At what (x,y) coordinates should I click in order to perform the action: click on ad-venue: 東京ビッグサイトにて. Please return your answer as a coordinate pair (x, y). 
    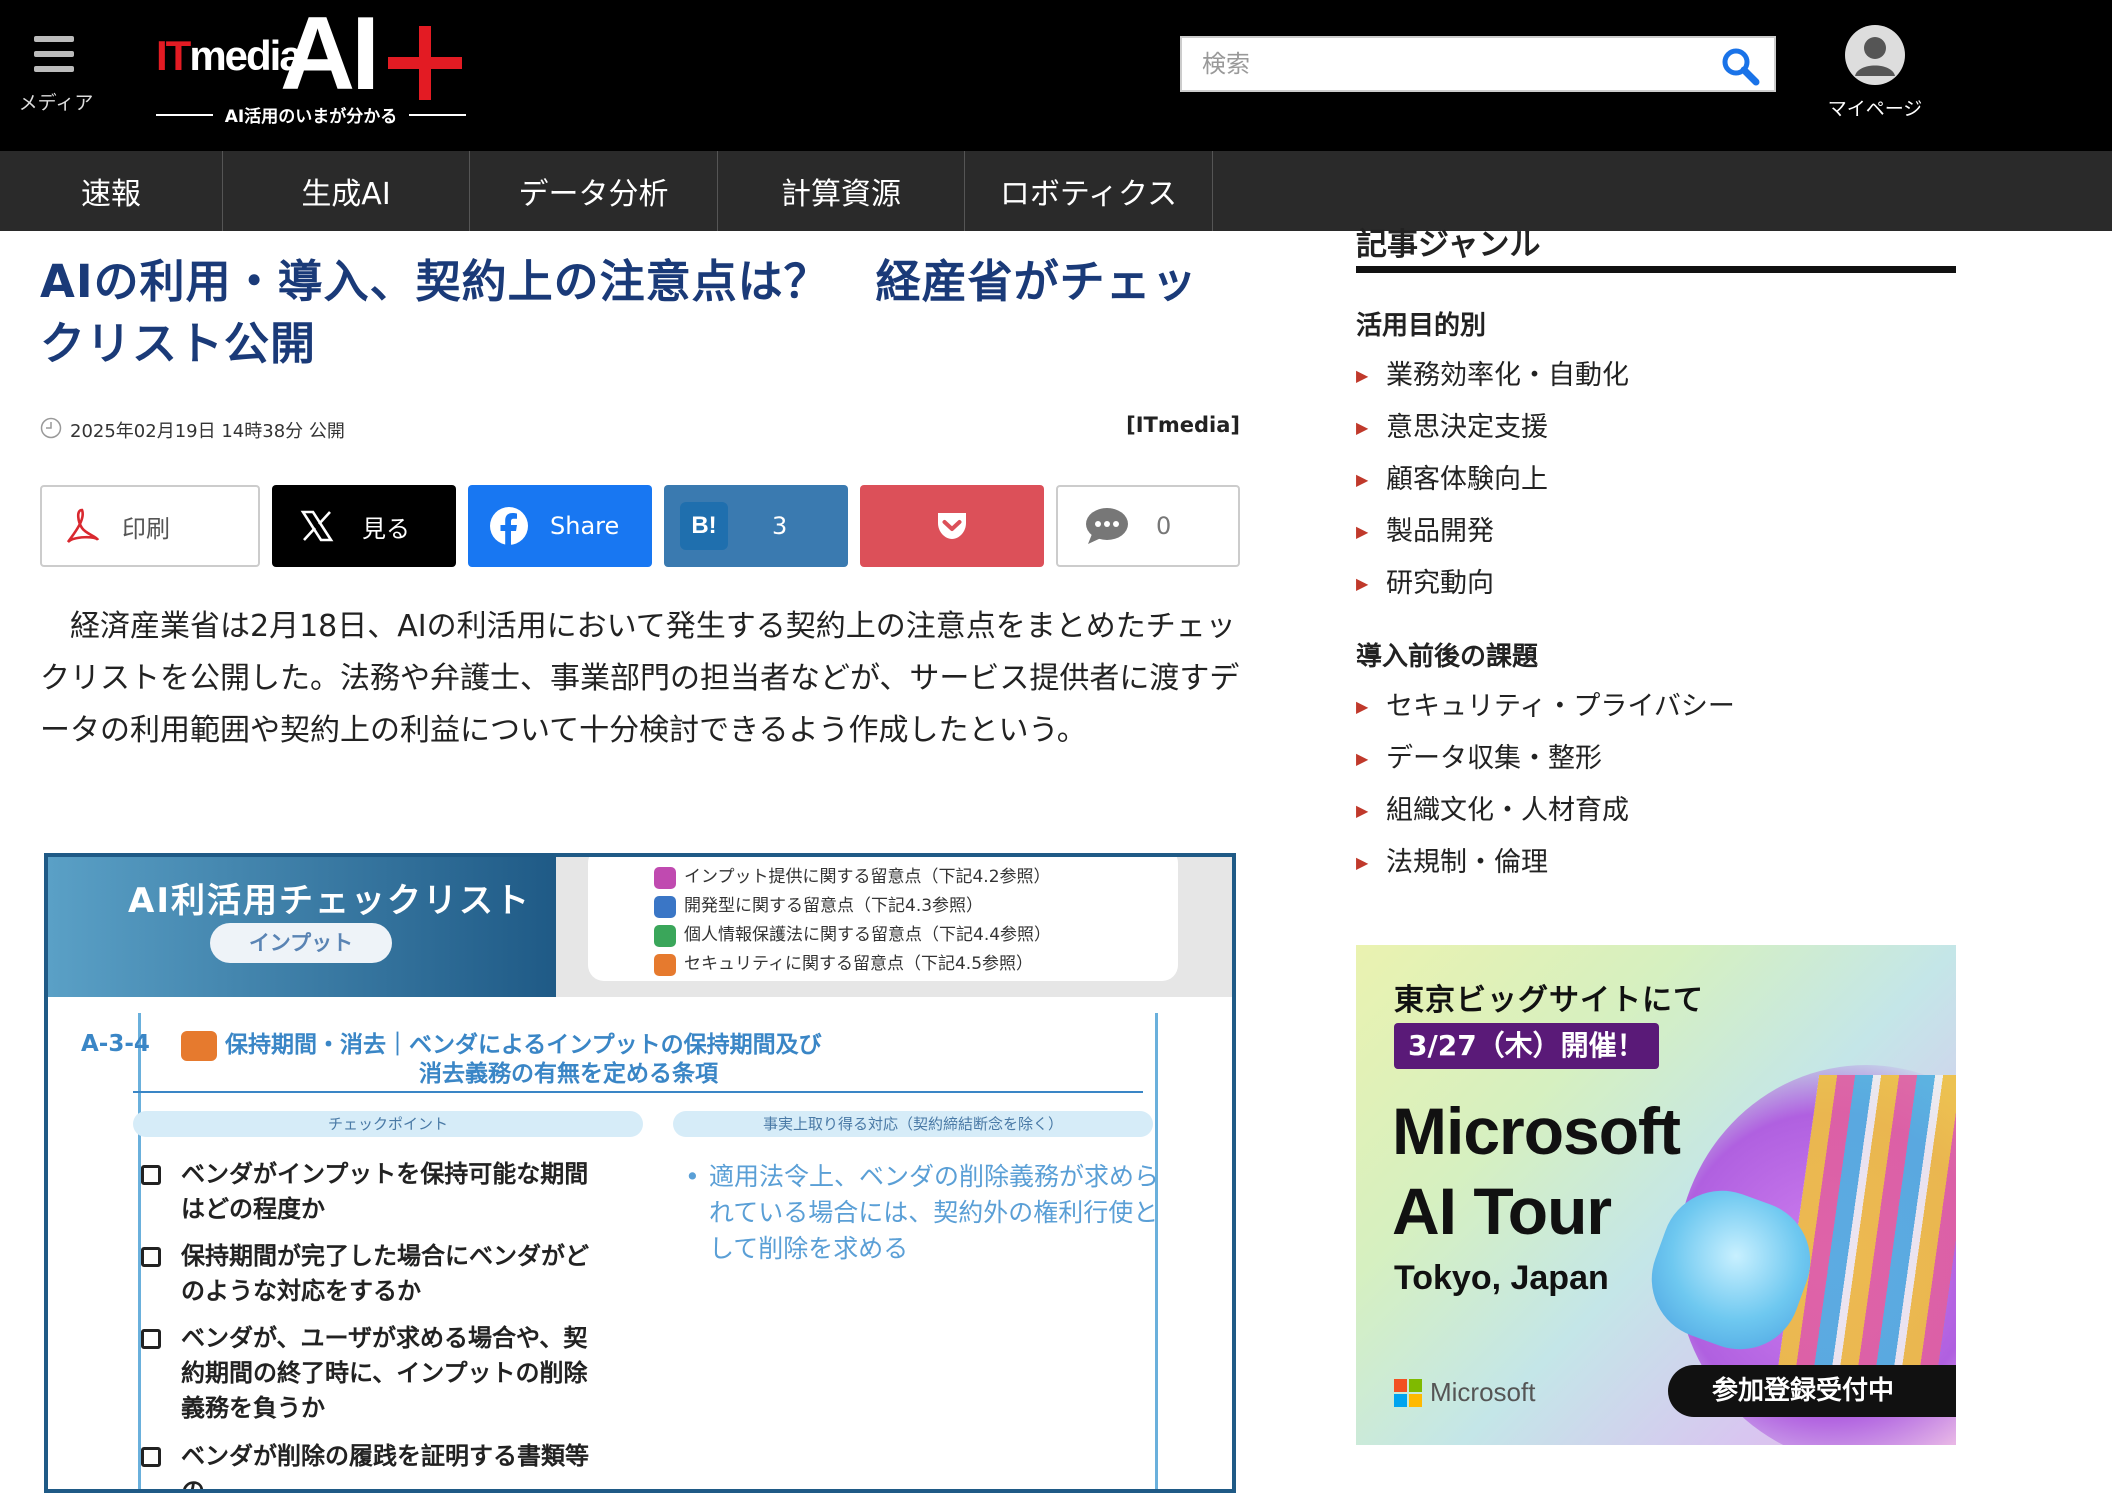
    Looking at the image, I should click on (1549, 1000).